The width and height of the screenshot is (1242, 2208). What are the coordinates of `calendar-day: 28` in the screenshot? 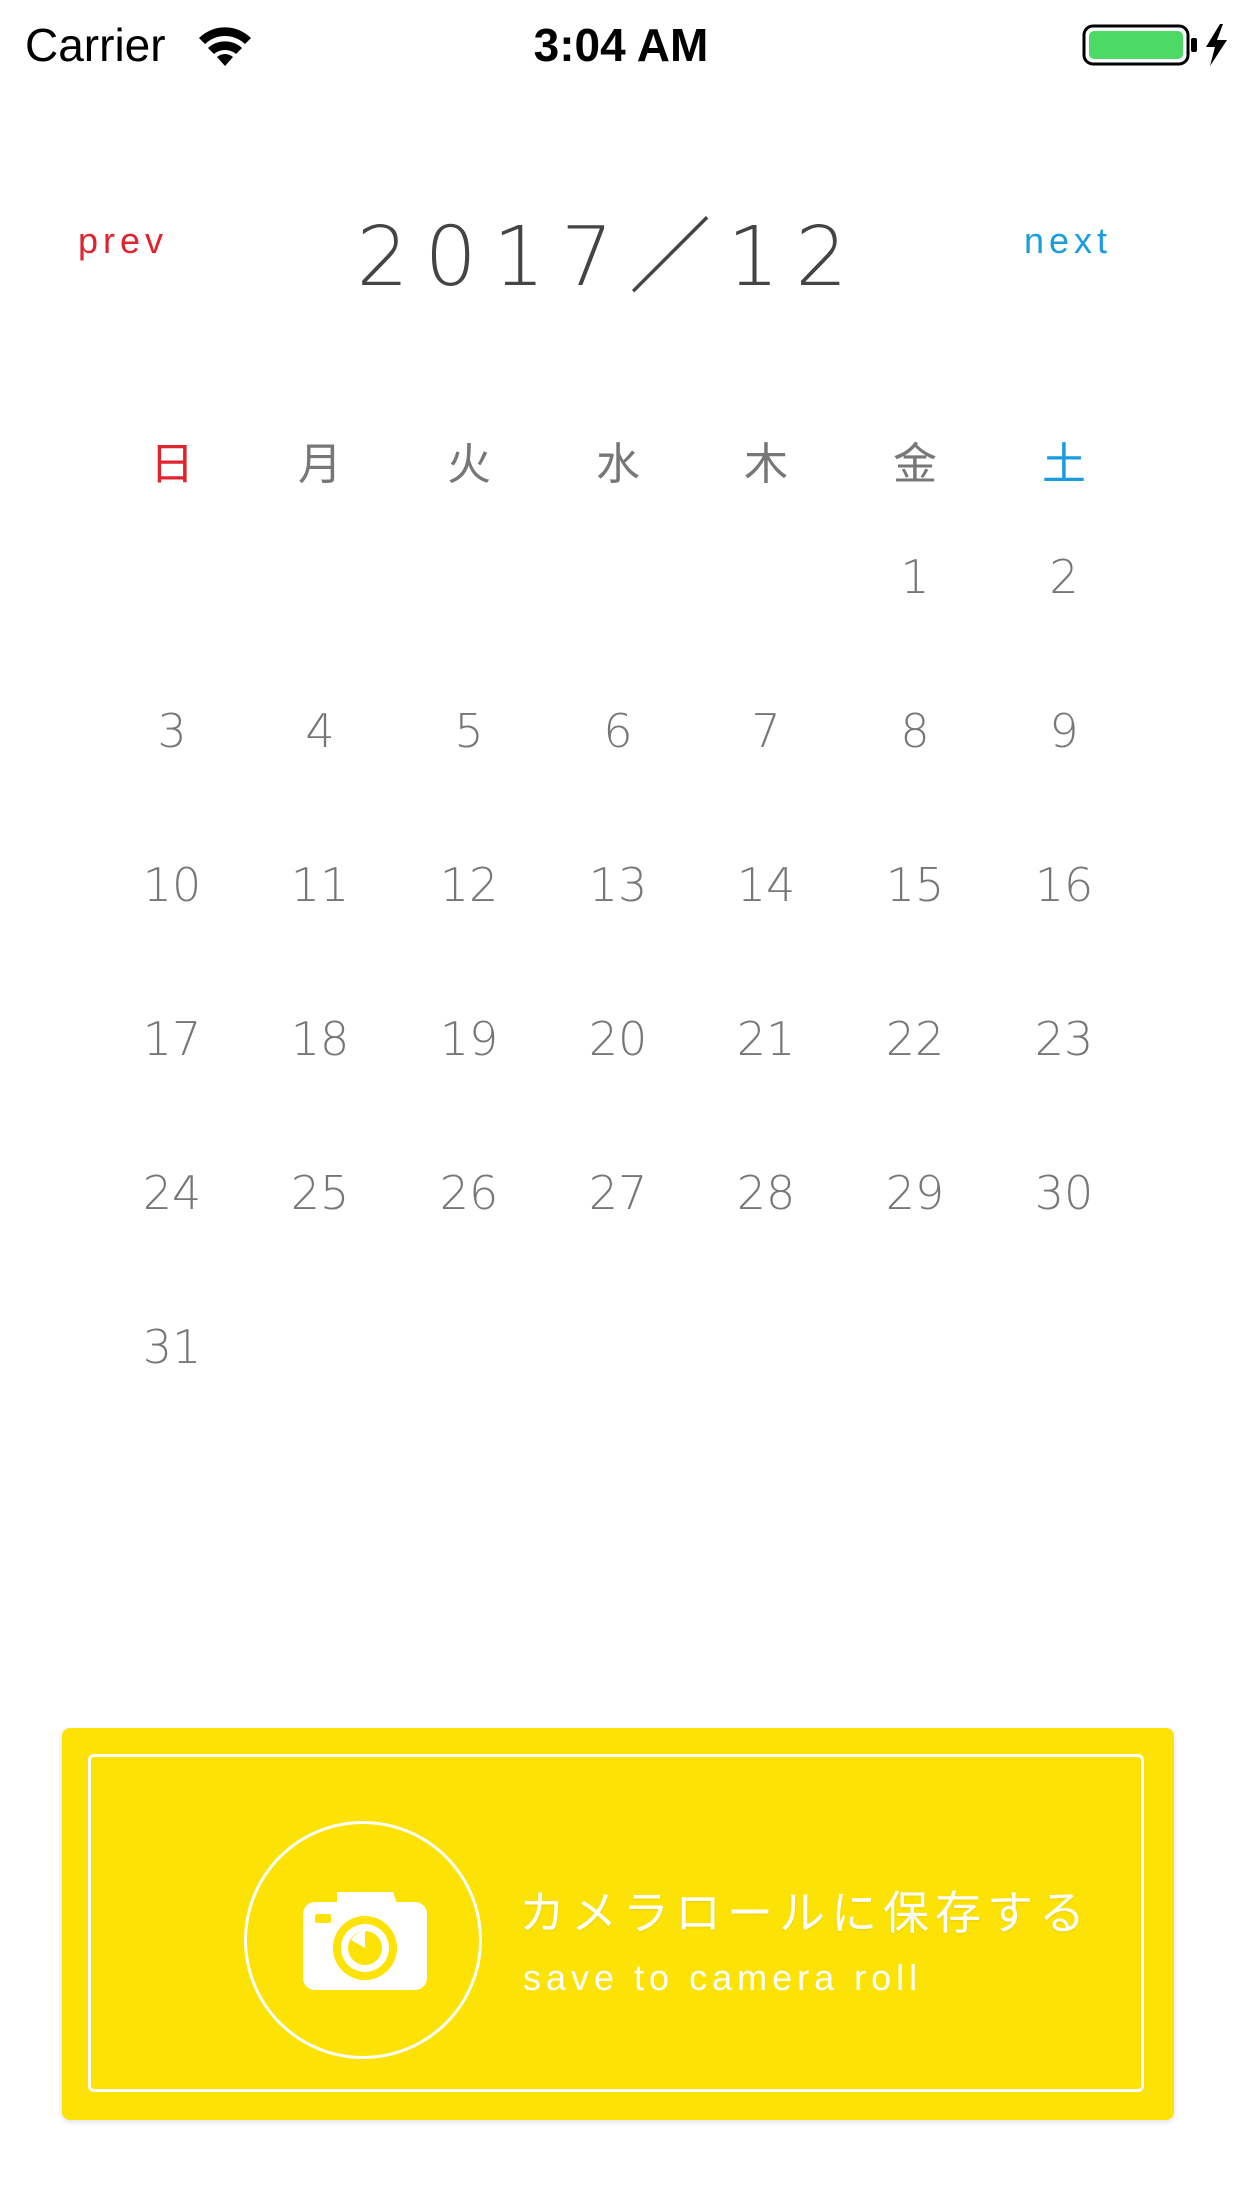 It's located at (766, 1193).